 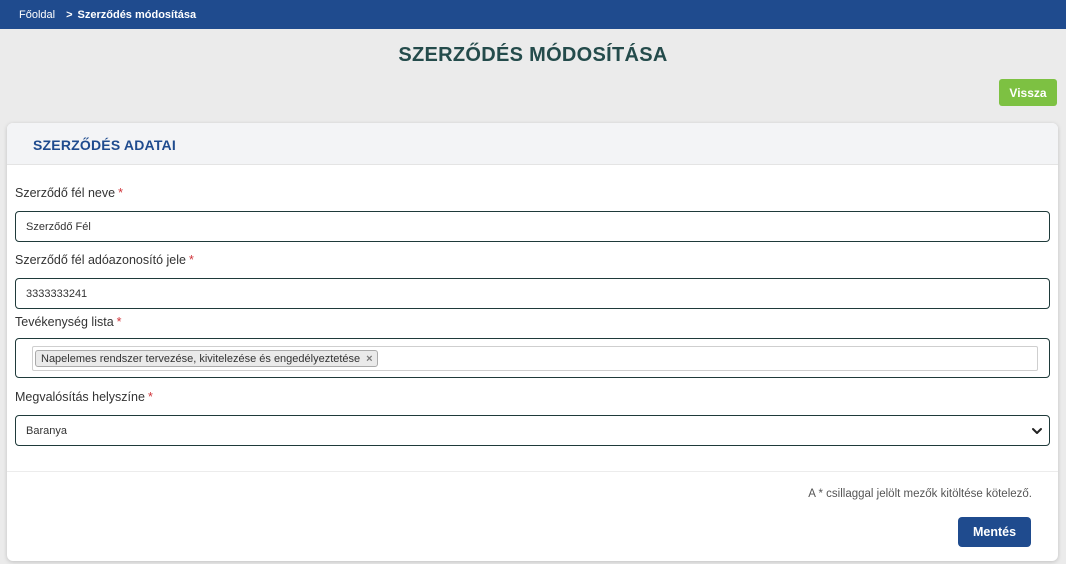 What do you see at coordinates (532, 144) in the screenshot?
I see `card-header: SZERZŐDÉS ADATAI` at bounding box center [532, 144].